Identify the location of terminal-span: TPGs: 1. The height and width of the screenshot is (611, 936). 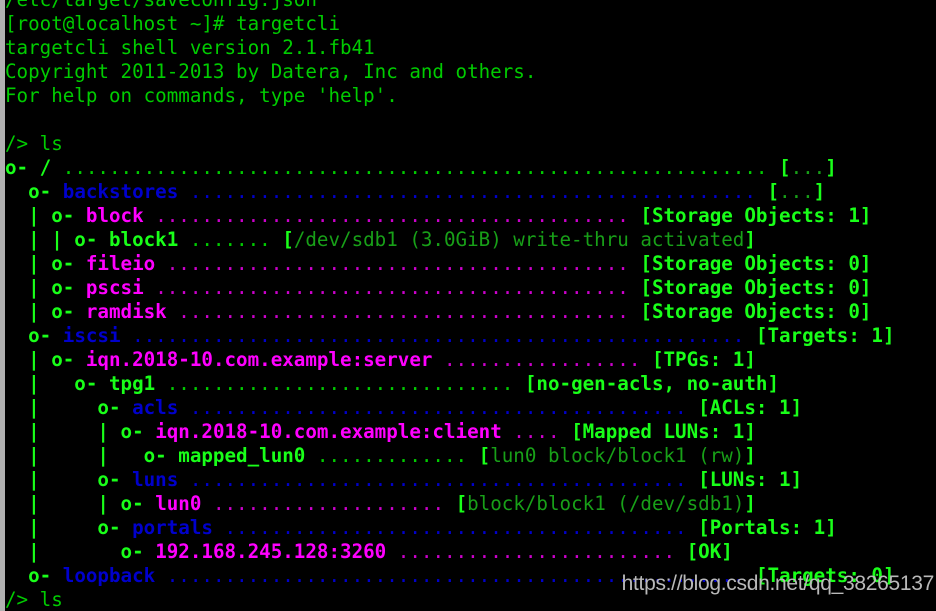
(704, 359).